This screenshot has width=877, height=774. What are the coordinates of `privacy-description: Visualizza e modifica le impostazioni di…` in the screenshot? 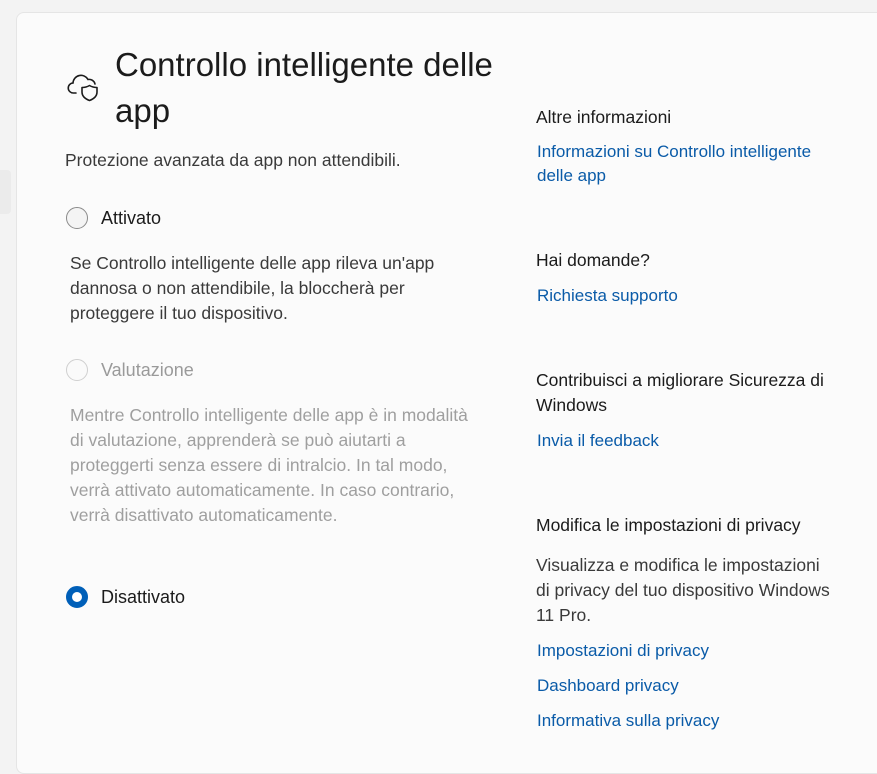 It's located at (683, 590).